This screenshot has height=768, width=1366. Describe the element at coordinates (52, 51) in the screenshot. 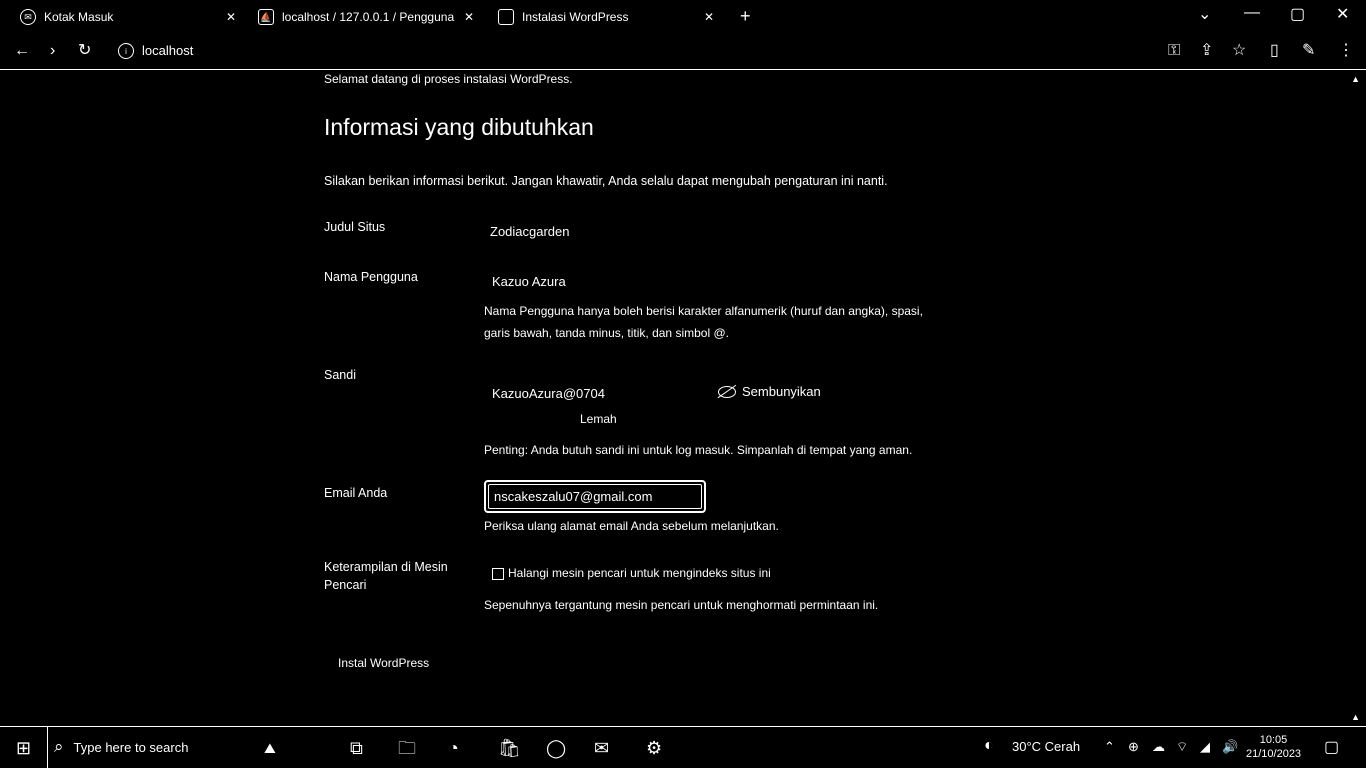

I see `forward-arrow-icon: ›` at that location.